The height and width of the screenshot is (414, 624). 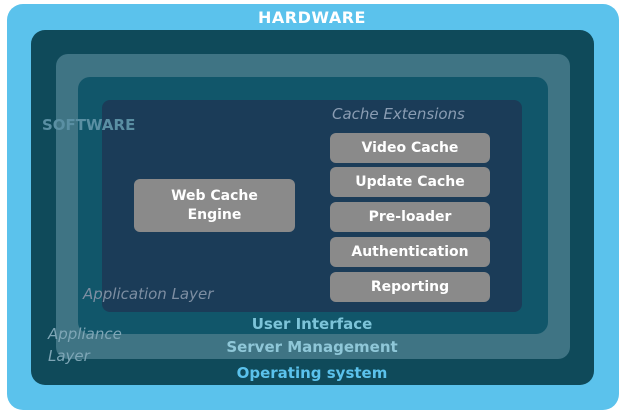 What do you see at coordinates (410, 287) in the screenshot?
I see `extension-reporting: Reporting` at bounding box center [410, 287].